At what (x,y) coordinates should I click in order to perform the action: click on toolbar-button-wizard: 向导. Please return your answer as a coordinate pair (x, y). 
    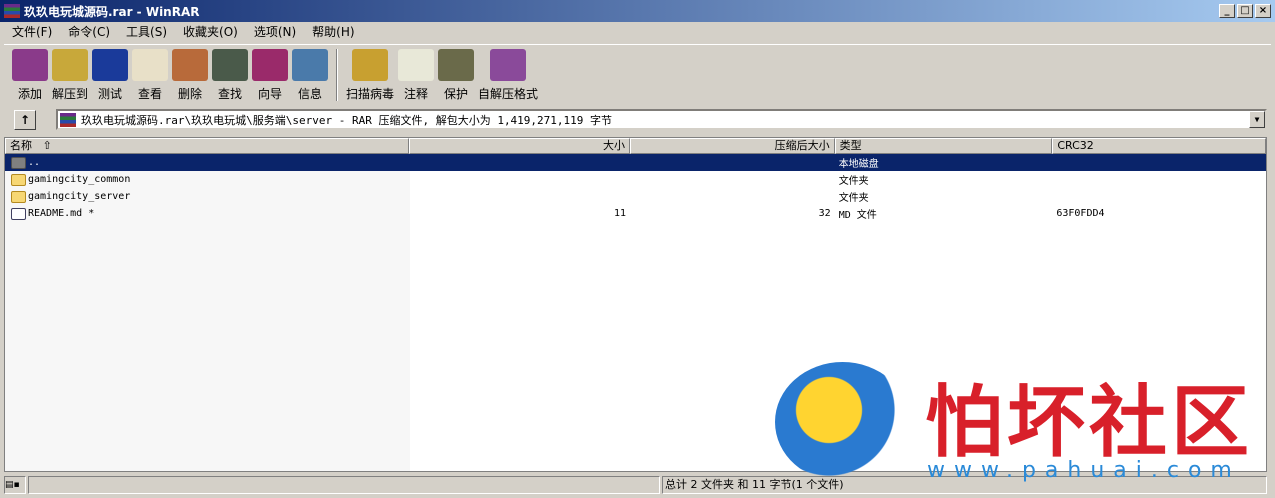
    Looking at the image, I should click on (270, 73).